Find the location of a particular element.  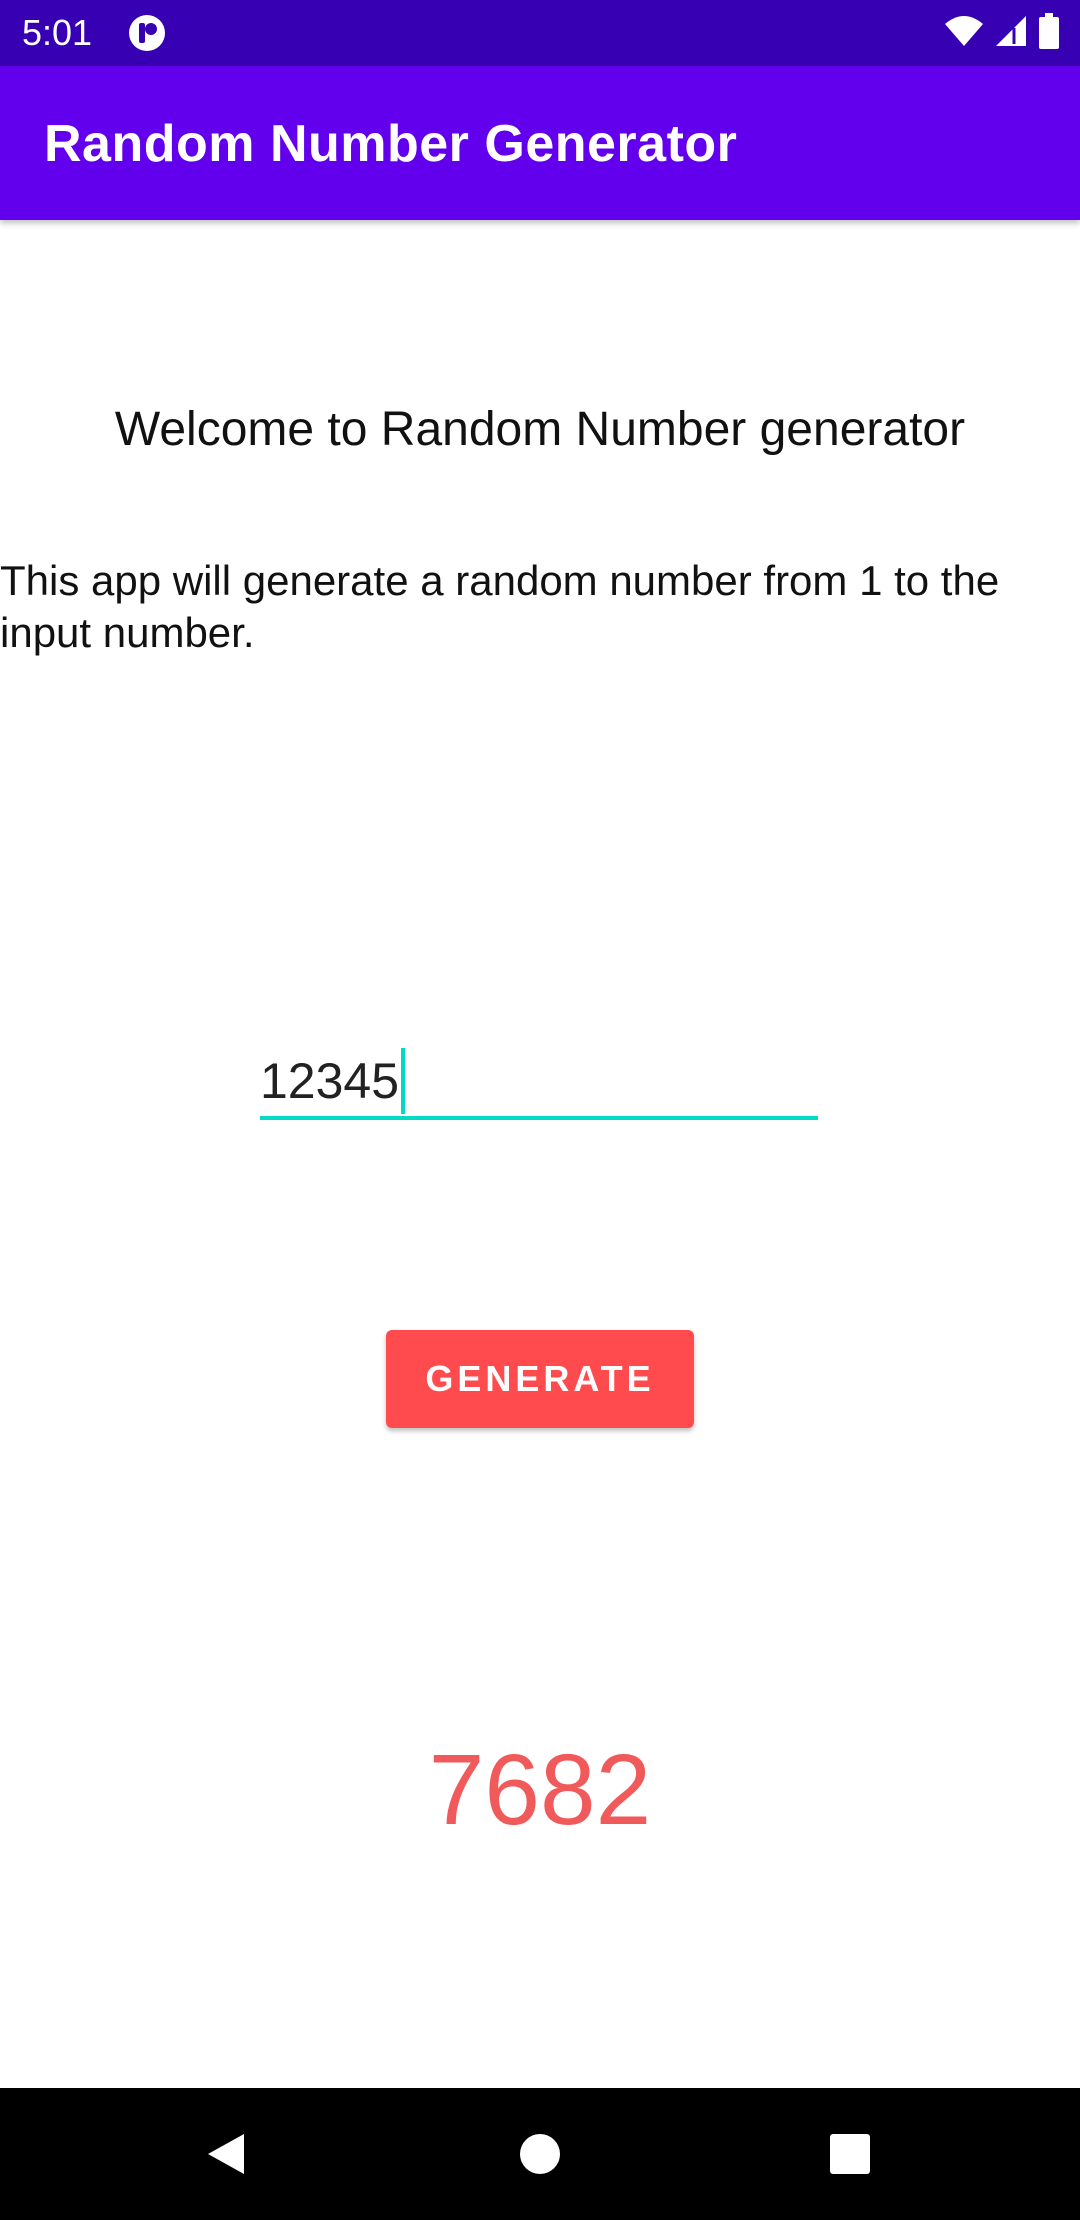

generate-button: GENERATE is located at coordinates (540, 1379).